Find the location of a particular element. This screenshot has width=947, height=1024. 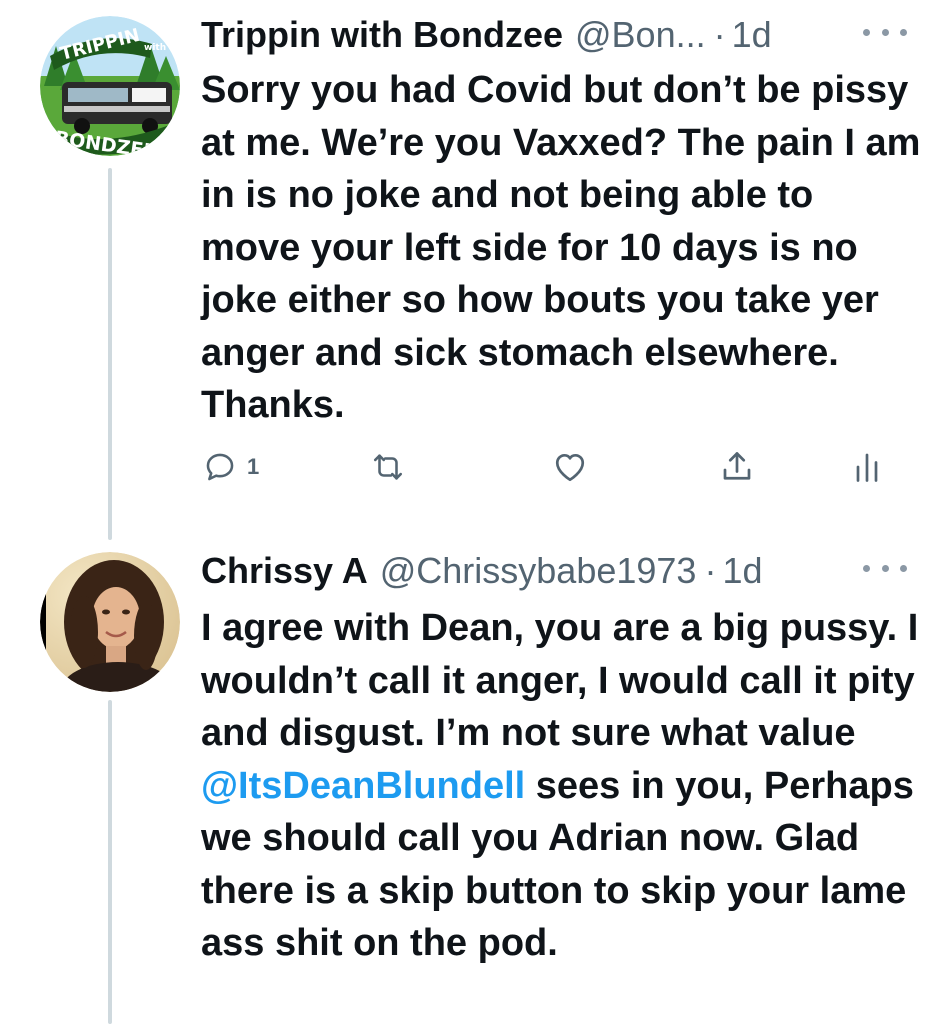

author-handle: @Chrissybabe1973 is located at coordinates (538, 571).